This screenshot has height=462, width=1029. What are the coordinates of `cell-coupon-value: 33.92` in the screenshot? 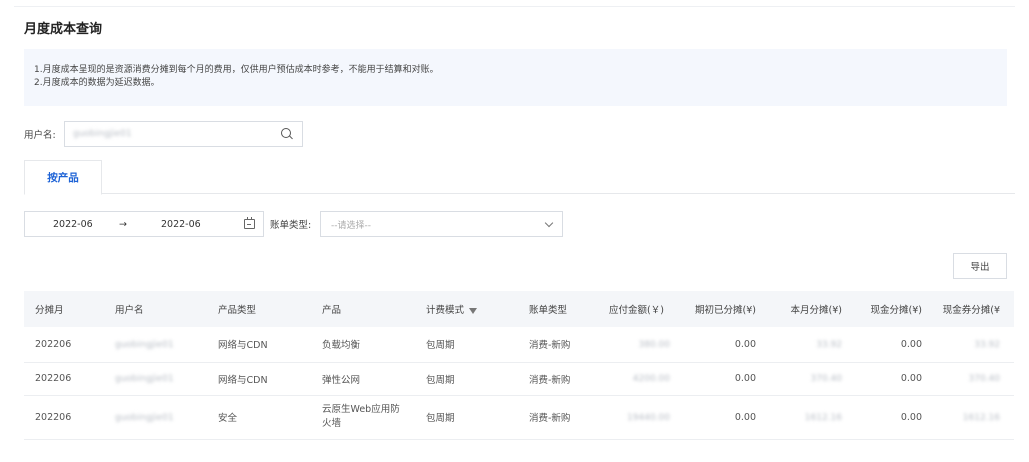 It's located at (987, 344).